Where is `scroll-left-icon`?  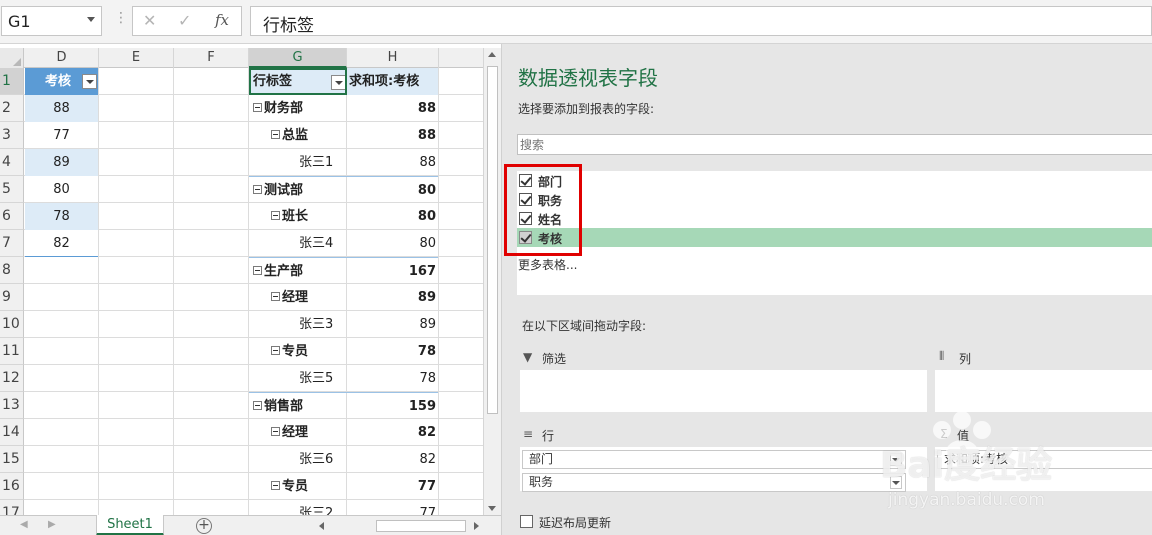 scroll-left-icon is located at coordinates (321, 526).